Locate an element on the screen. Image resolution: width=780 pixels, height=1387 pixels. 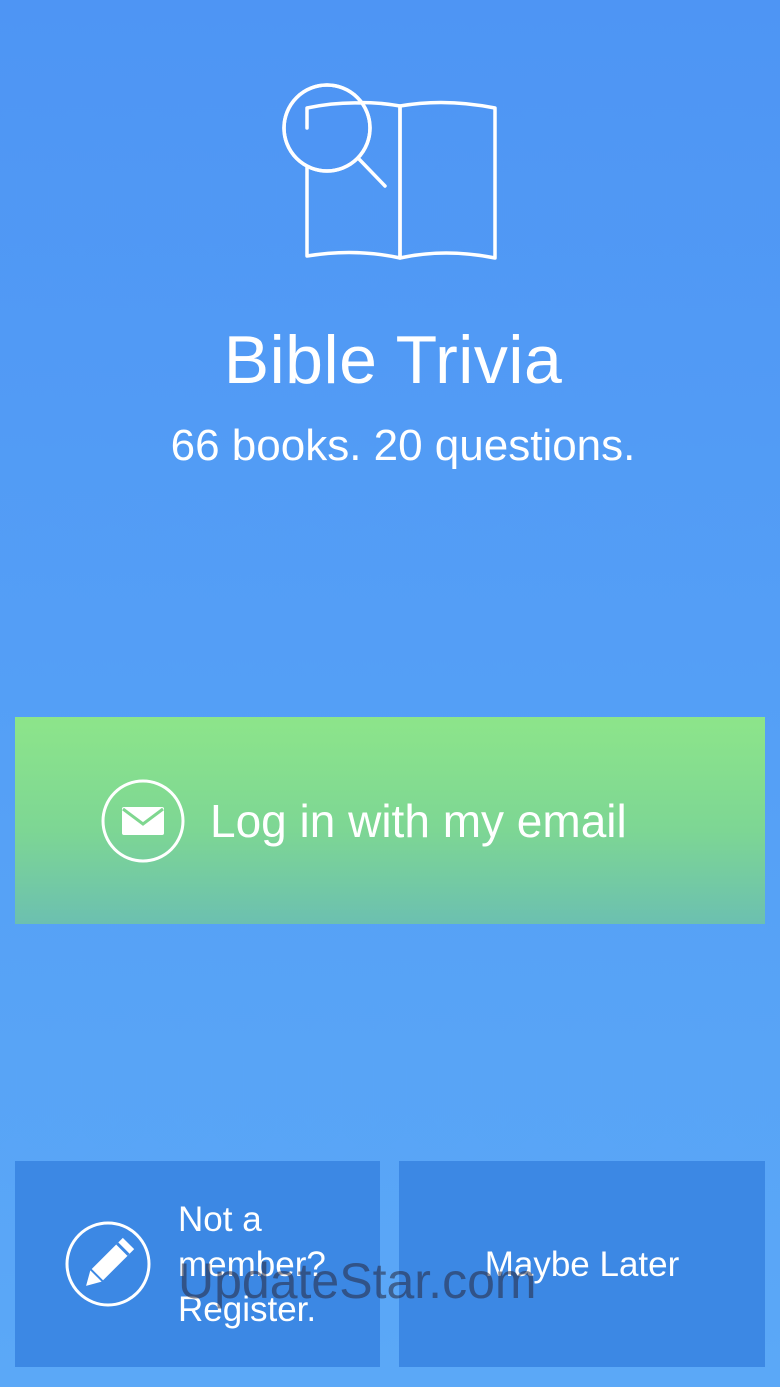
maybe-later-button: Maybe Later is located at coordinates (582, 1264).